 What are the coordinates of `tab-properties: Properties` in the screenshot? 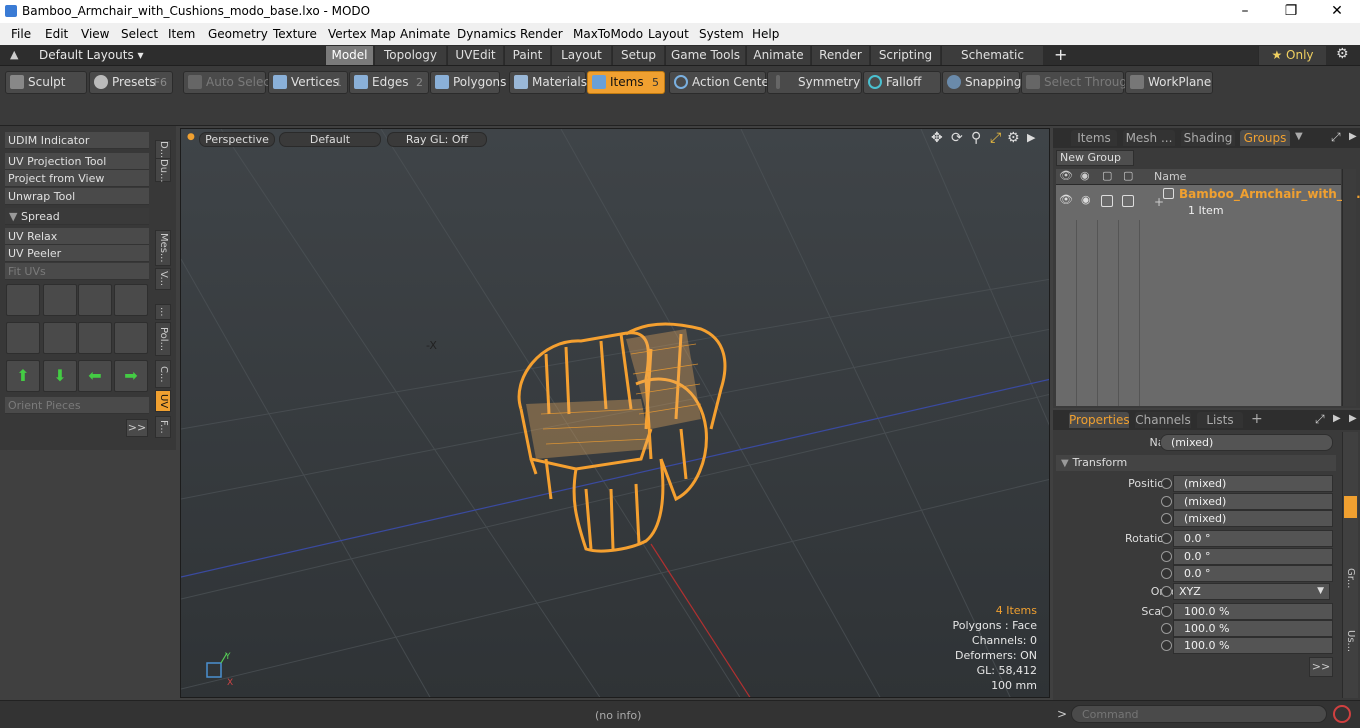 It's located at (1099, 420).